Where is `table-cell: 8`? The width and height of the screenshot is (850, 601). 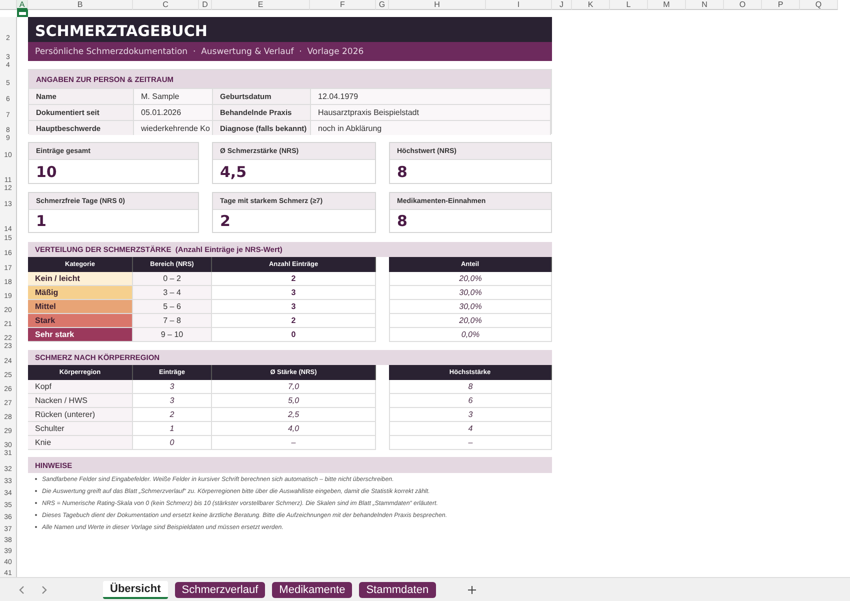 table-cell: 8 is located at coordinates (470, 387).